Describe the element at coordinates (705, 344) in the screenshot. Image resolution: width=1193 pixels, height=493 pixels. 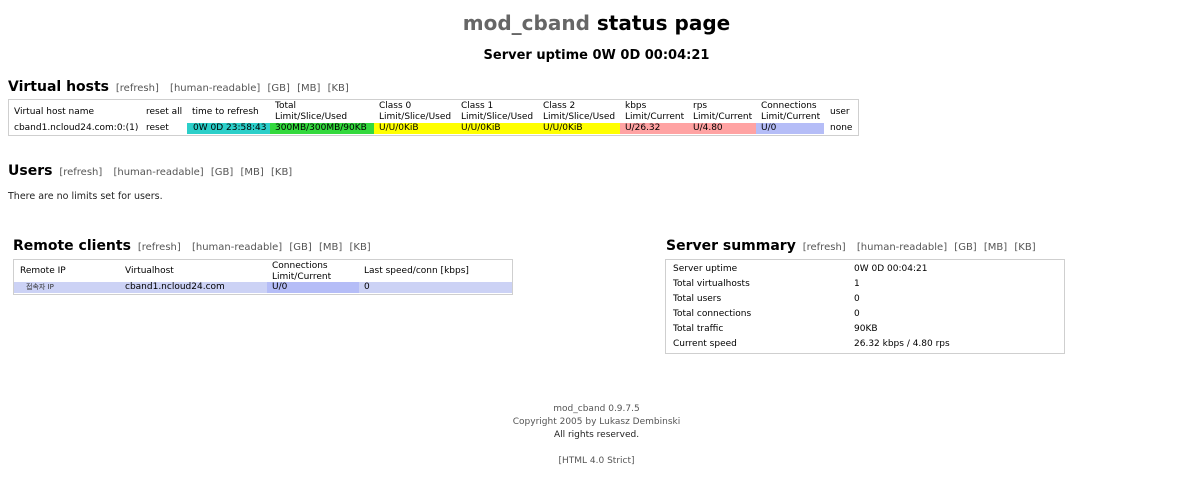
I see `summary-label: Current speed` at that location.